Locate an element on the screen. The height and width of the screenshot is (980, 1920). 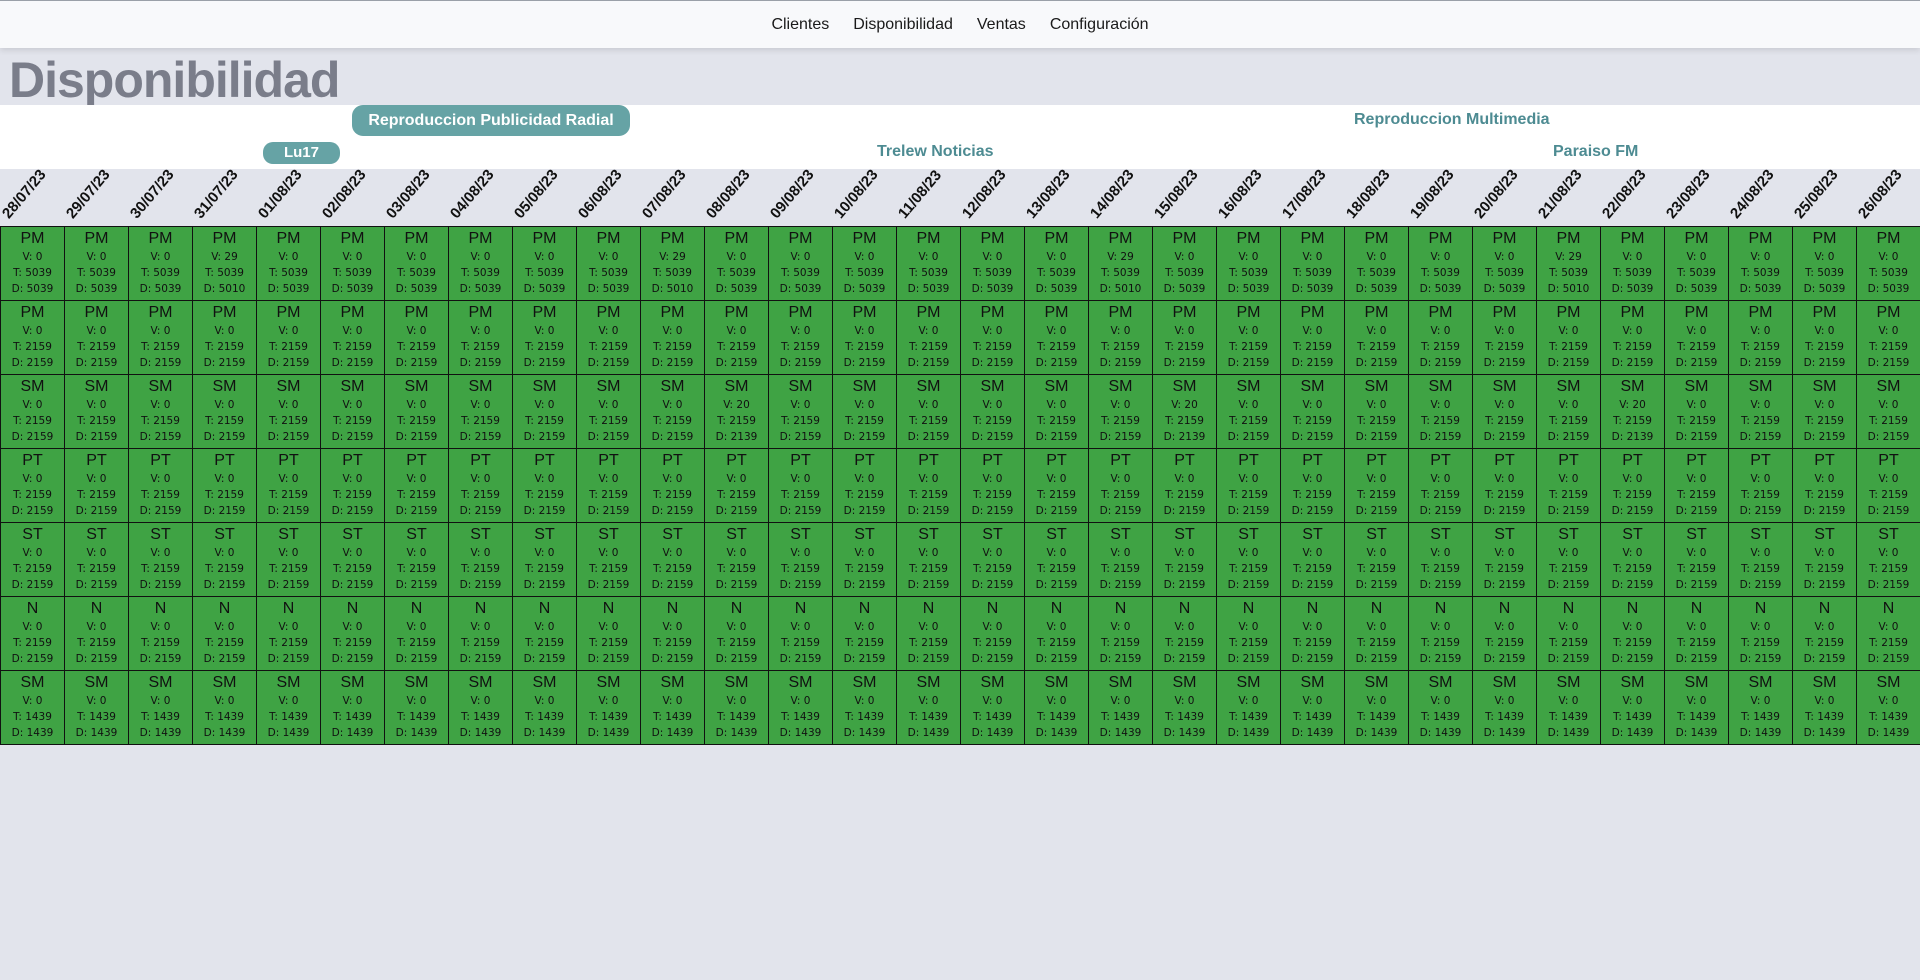
slot-cell: PM V: 29 T: 5039 D: 5010 is located at coordinates (225, 264).